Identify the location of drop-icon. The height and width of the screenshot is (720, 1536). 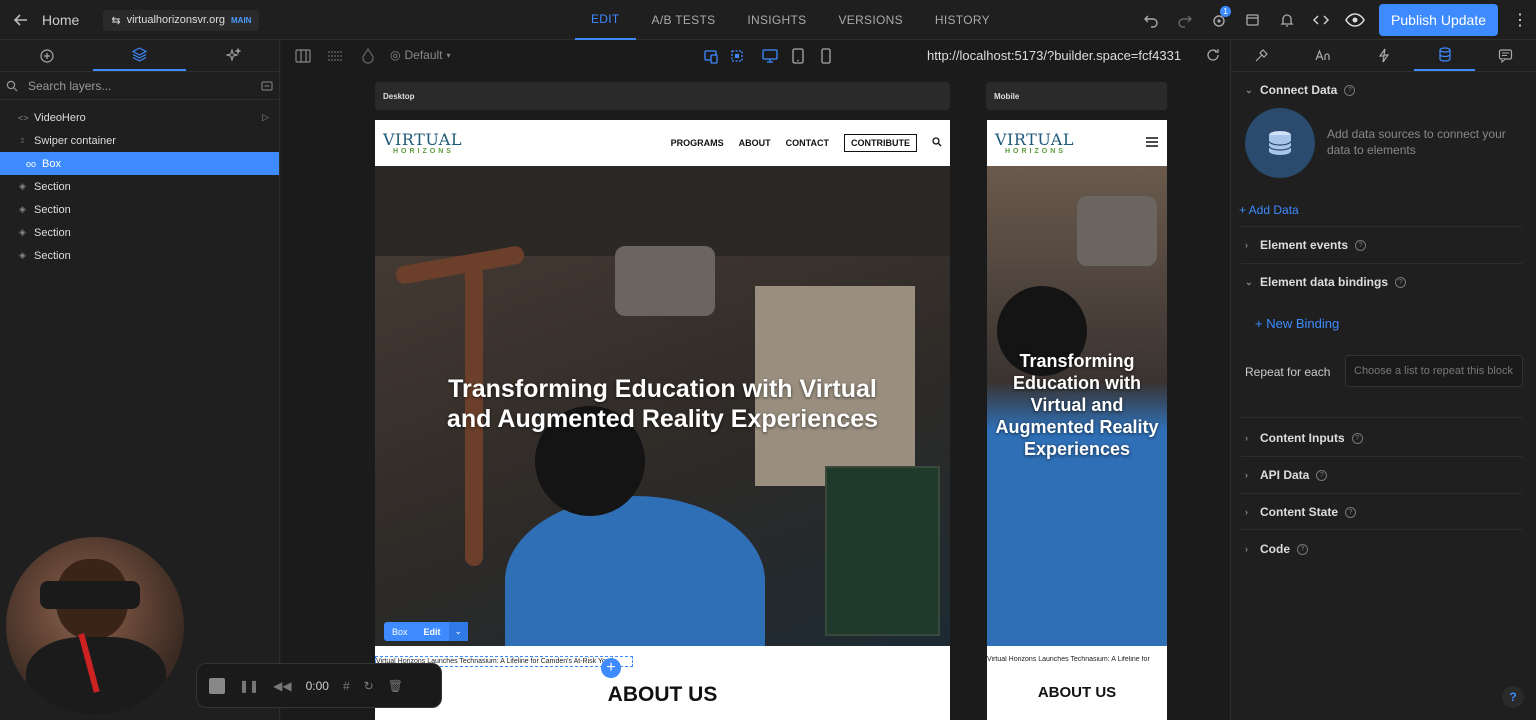
(368, 57).